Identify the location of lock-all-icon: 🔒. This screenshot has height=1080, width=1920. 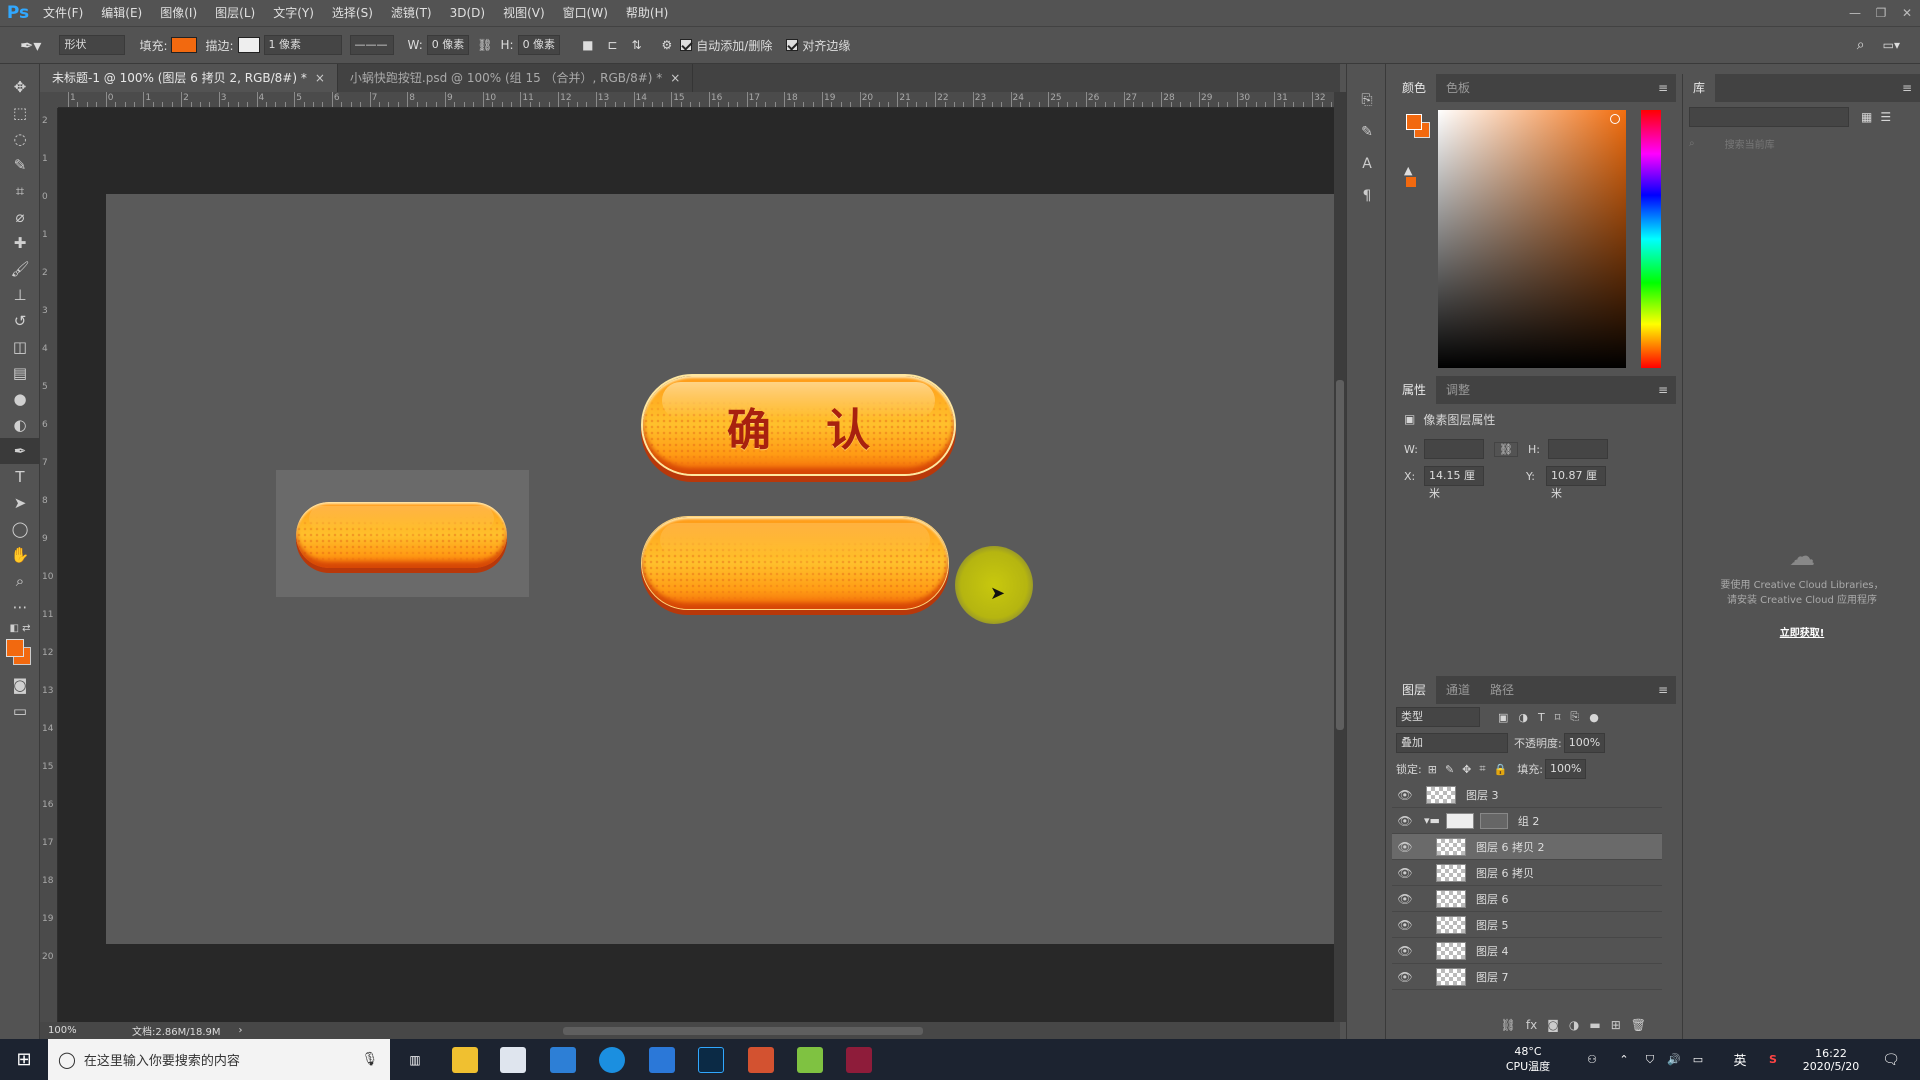
(1501, 769).